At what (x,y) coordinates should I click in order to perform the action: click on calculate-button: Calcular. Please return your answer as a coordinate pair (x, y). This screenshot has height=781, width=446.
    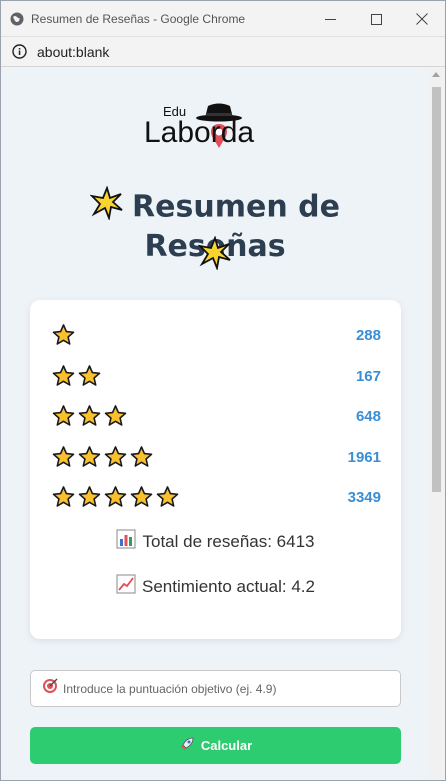
    Looking at the image, I should click on (215, 745).